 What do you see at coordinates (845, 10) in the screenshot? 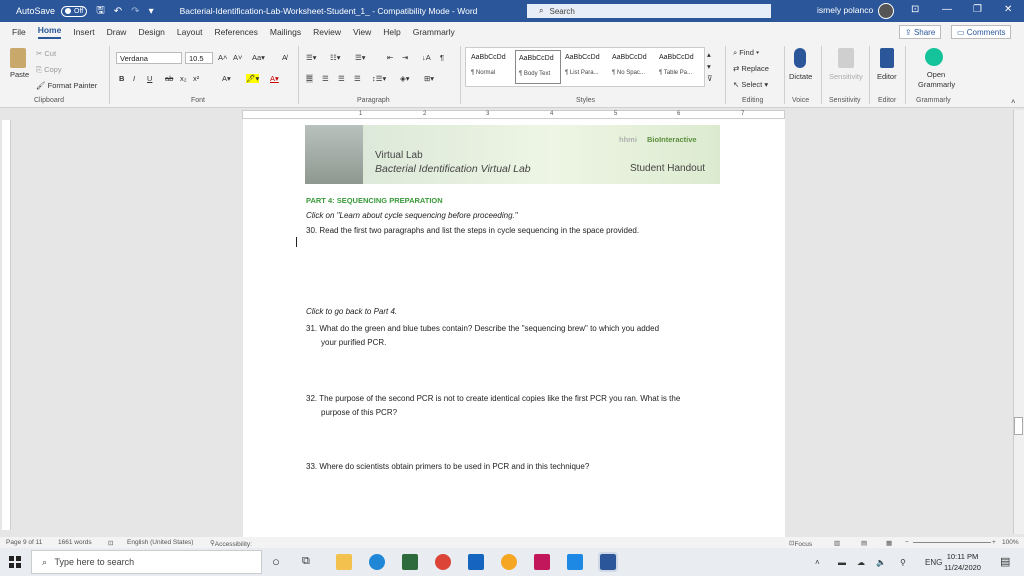
I see `user-name: ismely polanco` at bounding box center [845, 10].